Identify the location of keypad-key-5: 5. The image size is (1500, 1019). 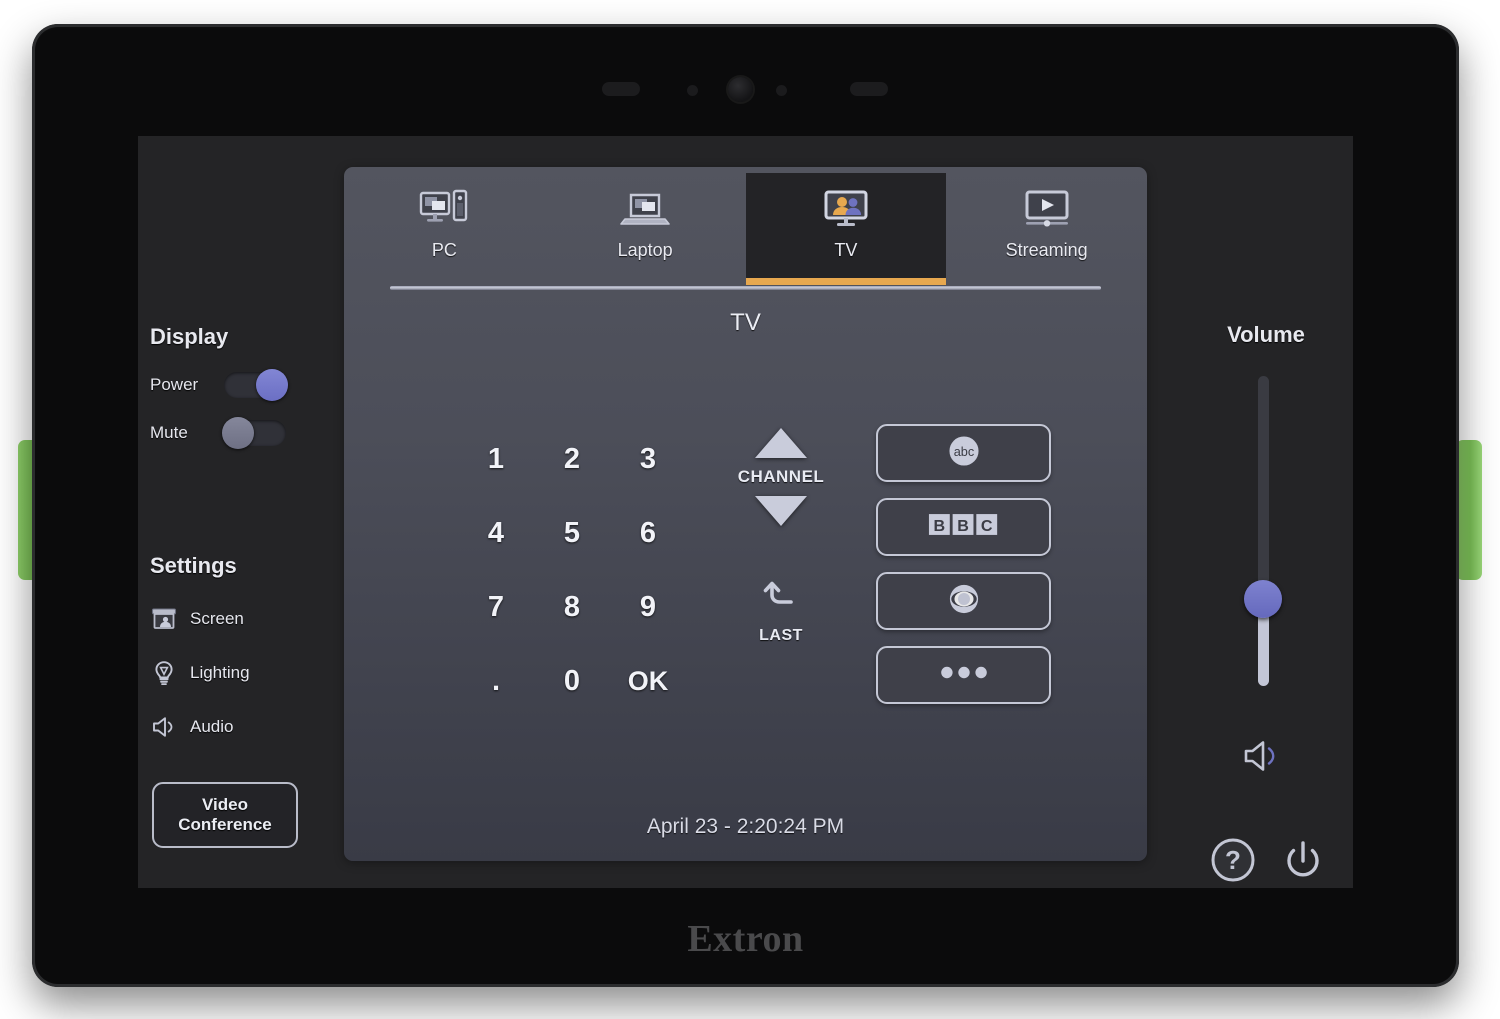
(572, 533).